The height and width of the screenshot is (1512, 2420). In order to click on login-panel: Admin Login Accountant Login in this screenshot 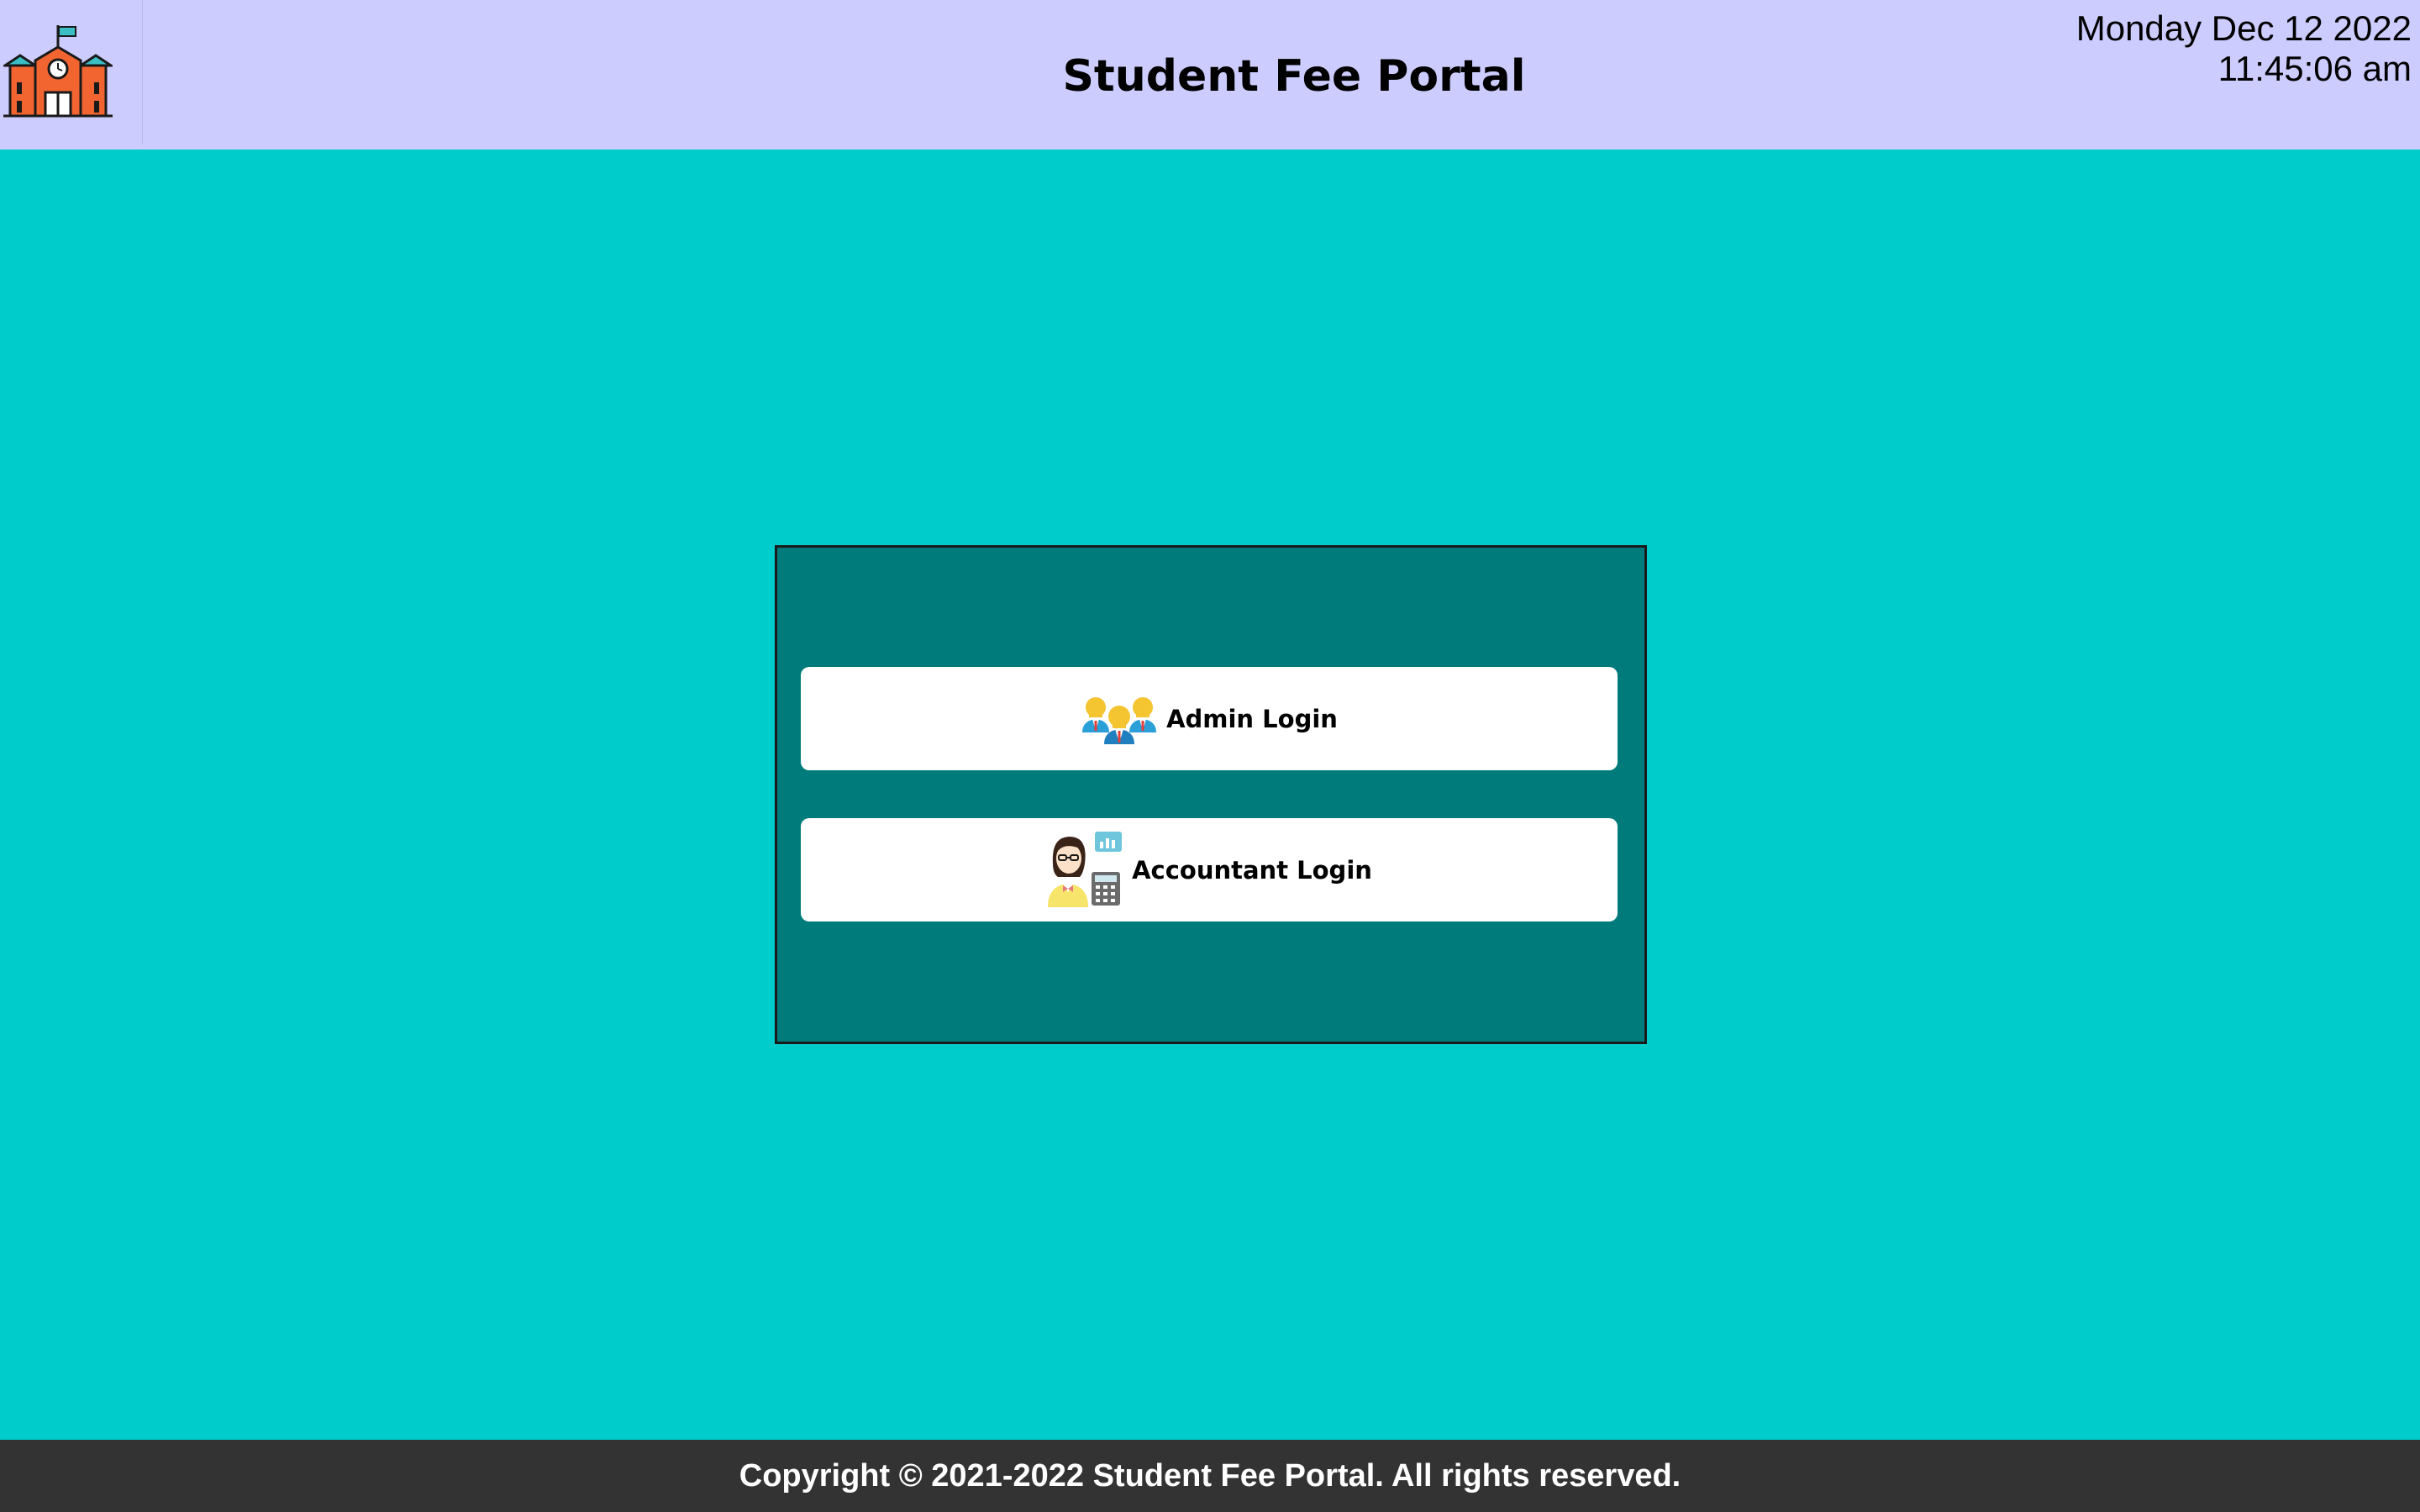, I will do `click(1211, 794)`.